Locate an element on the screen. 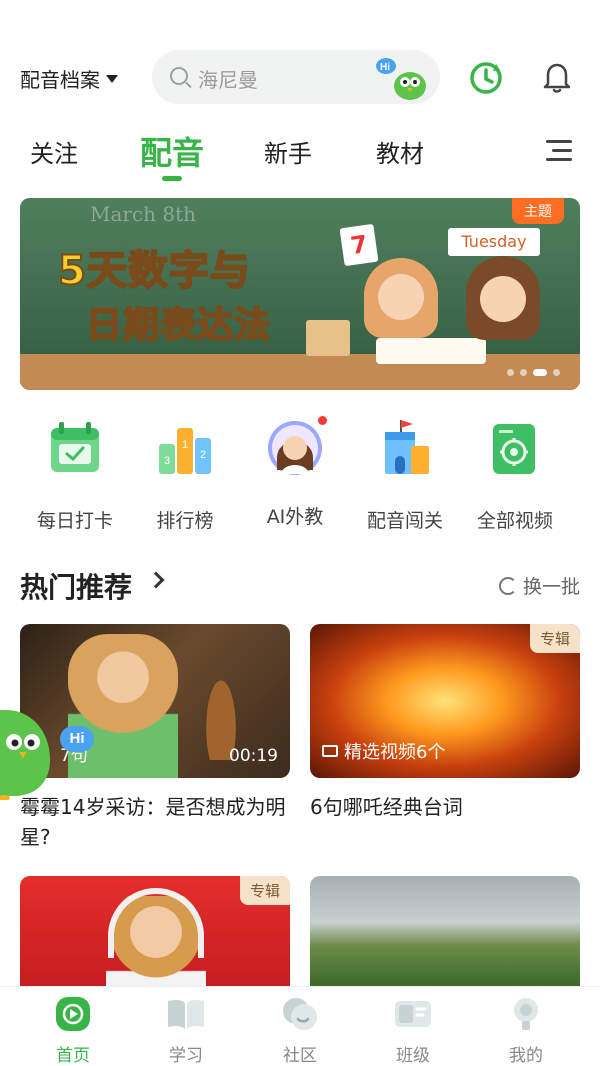 The height and width of the screenshot is (1066, 600). tab-textbook: 教材 is located at coordinates (400, 151).